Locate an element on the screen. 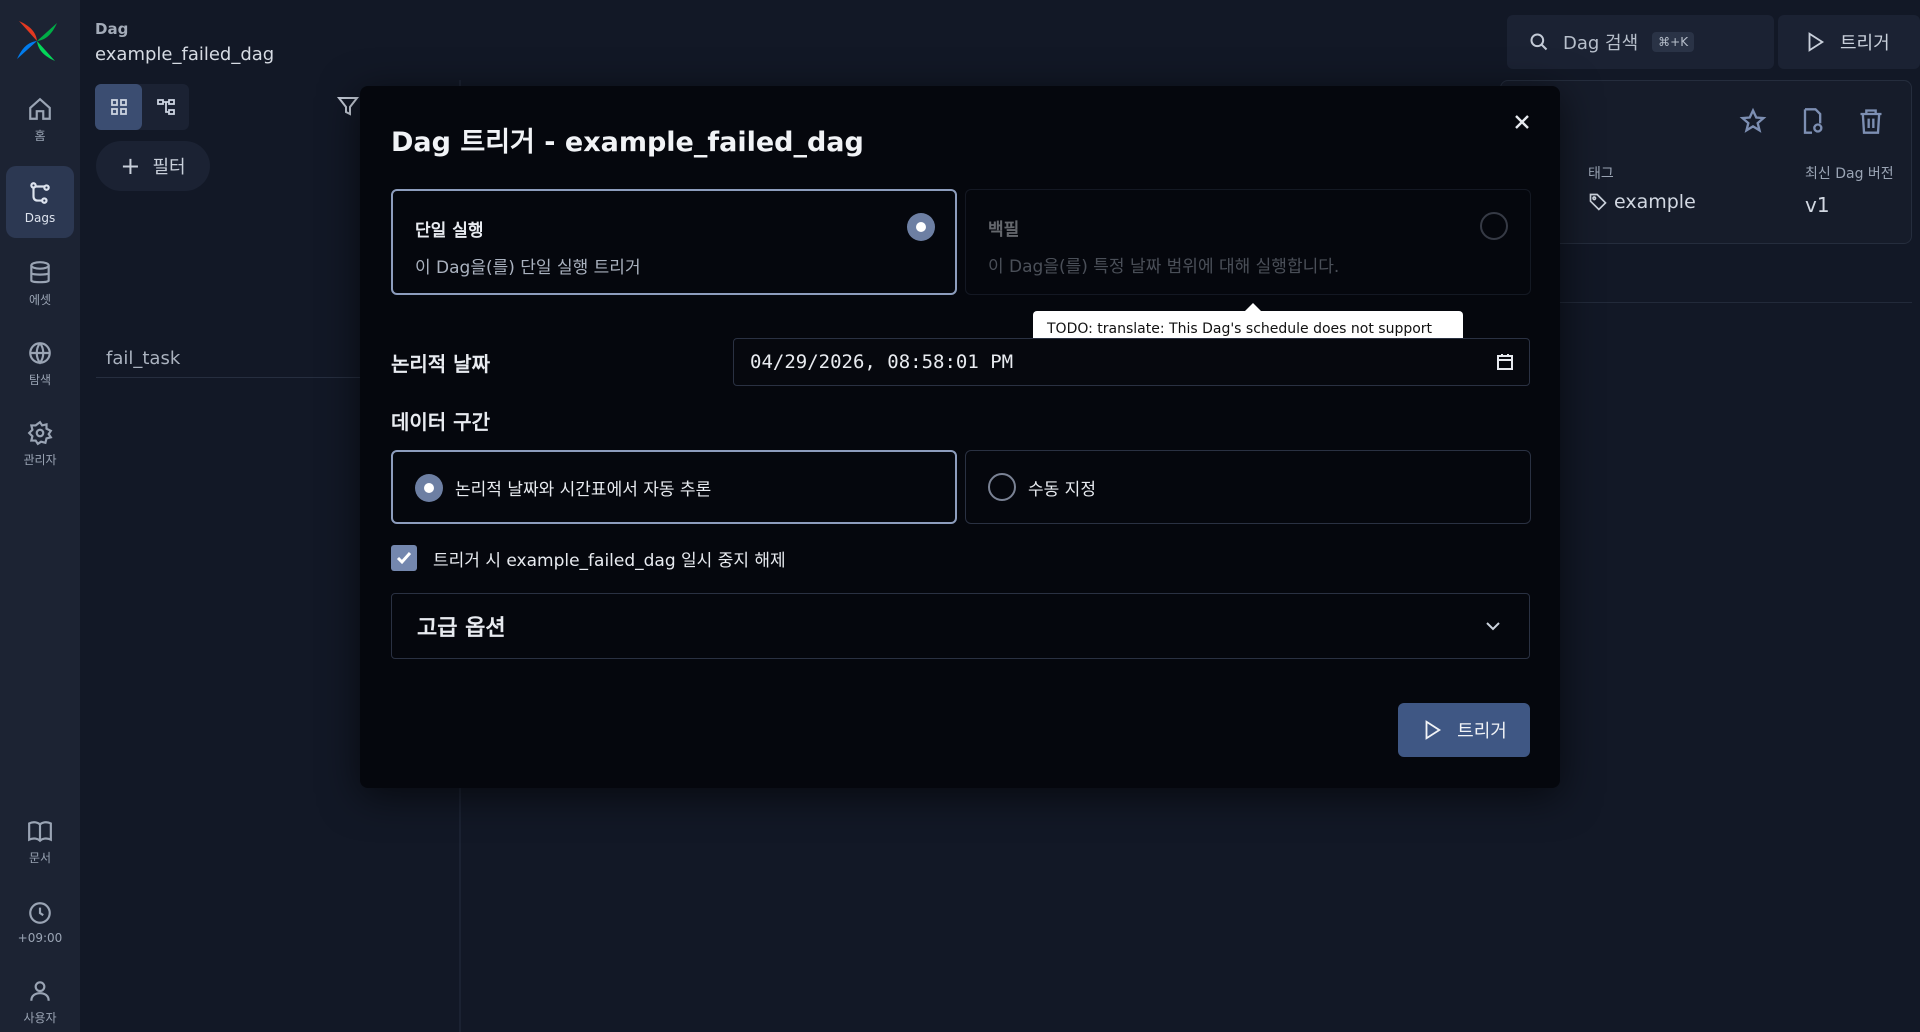  reparse-icon is located at coordinates (1812, 121).